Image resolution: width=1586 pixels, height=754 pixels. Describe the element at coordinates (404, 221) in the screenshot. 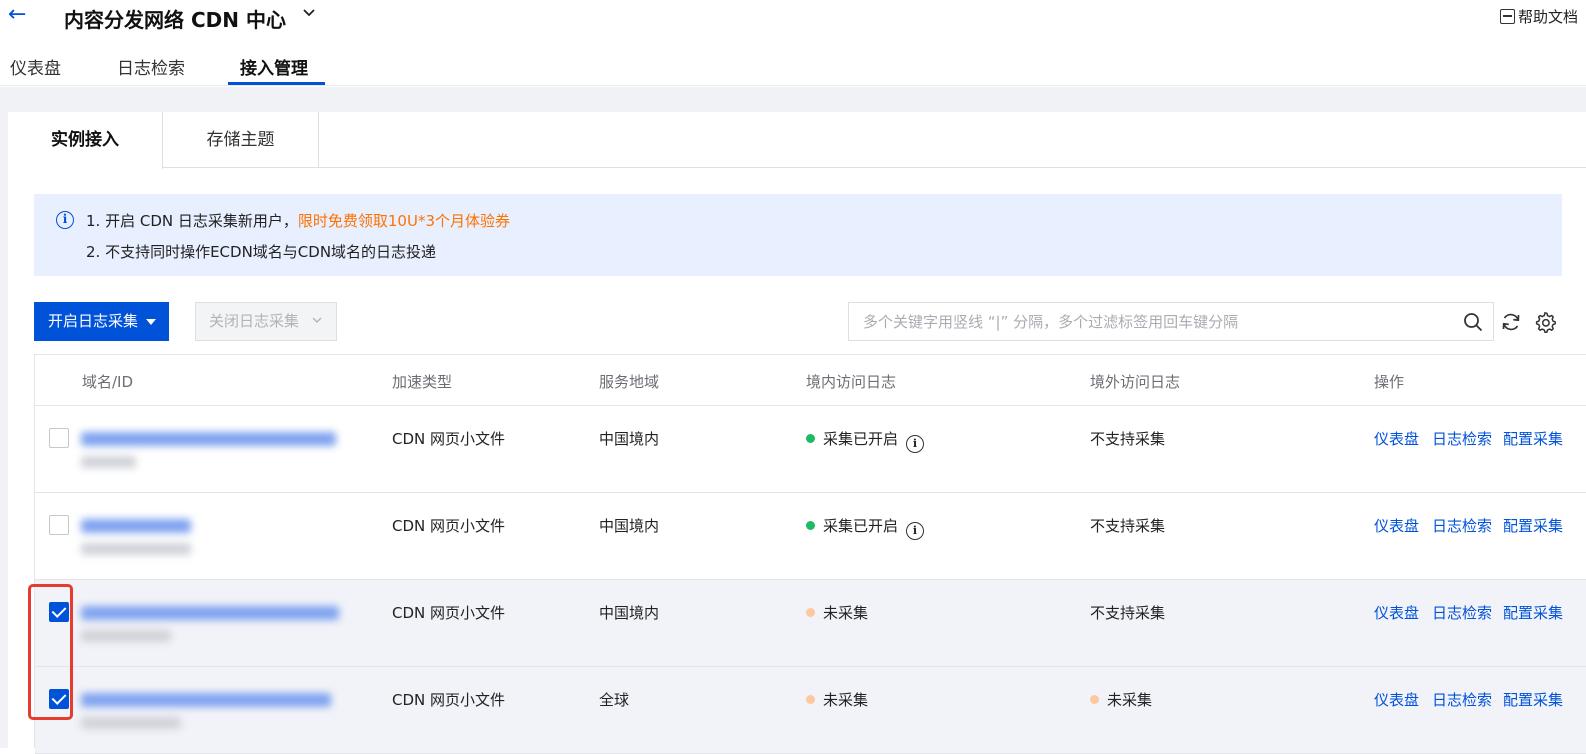

I see `voucher-link: 限时免费领取10U*3个月体验券` at that location.